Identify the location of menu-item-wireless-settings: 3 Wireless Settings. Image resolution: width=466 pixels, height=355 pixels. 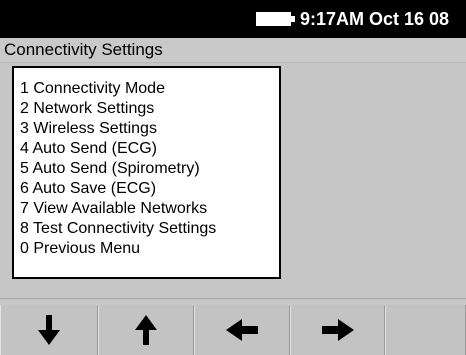
(118, 129).